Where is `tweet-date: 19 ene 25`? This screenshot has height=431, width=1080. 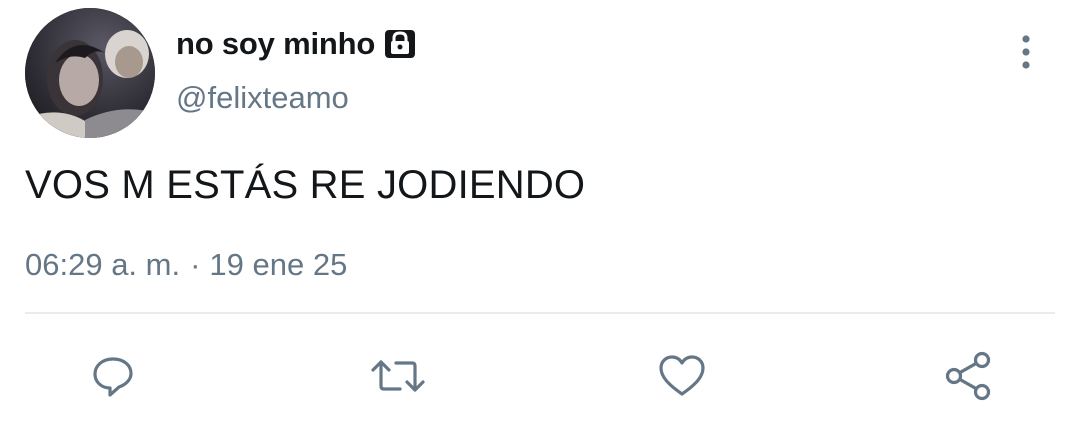
tweet-date: 19 ene 25 is located at coordinates (278, 264).